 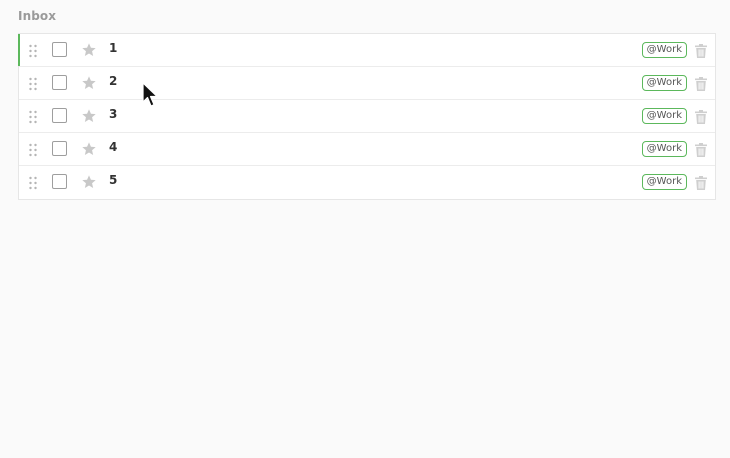 What do you see at coordinates (366, 50) in the screenshot?
I see `task-row: 1 @Work` at bounding box center [366, 50].